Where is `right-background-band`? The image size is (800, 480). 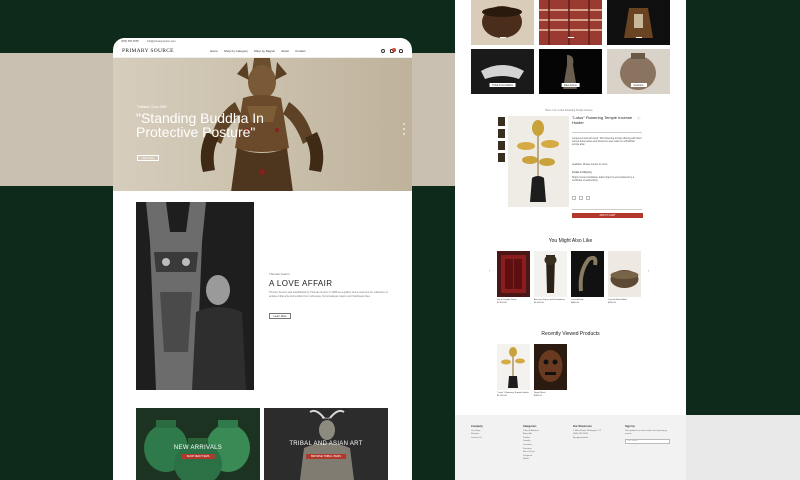 right-background-band is located at coordinates (743, 447).